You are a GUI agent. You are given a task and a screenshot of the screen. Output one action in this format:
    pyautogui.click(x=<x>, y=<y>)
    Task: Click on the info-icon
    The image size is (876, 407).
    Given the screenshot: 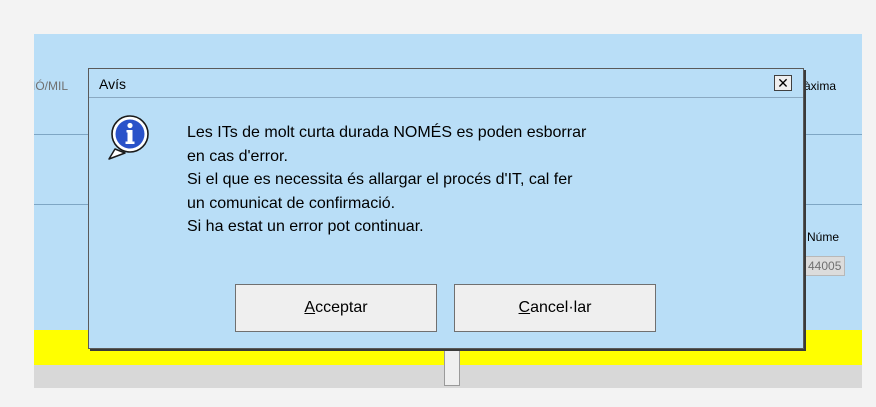 What is the action you would take?
    pyautogui.click(x=128, y=137)
    